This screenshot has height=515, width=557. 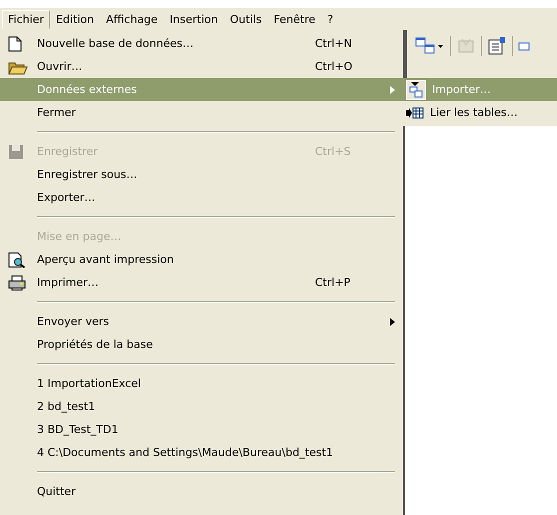 What do you see at coordinates (75, 19) in the screenshot?
I see `menu-bar-item: Edition` at bounding box center [75, 19].